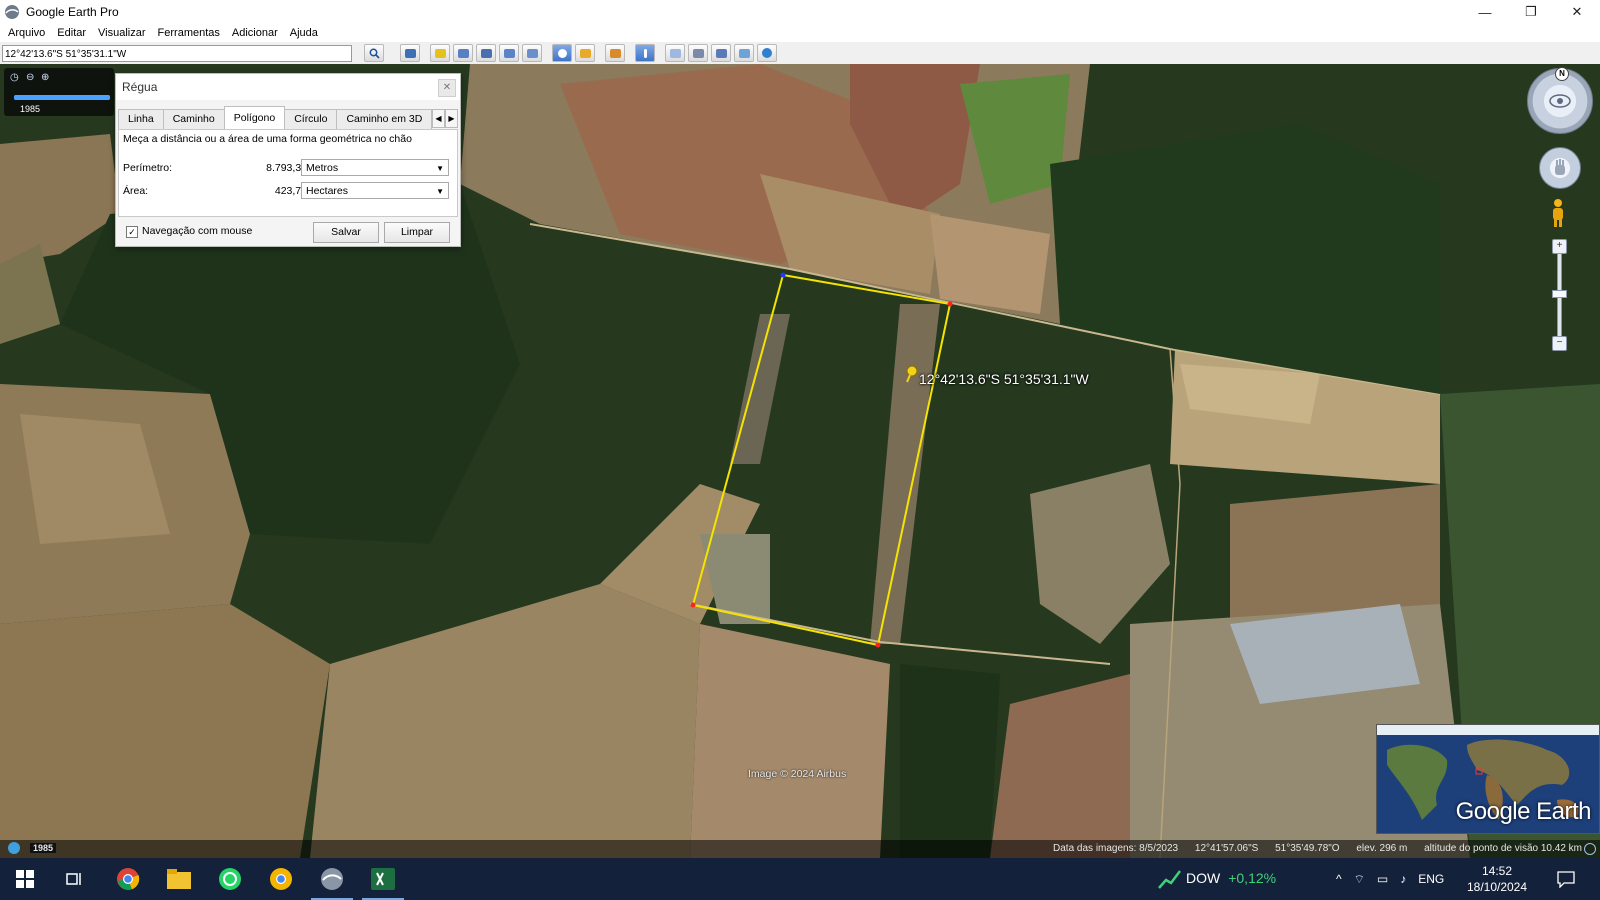  What do you see at coordinates (532, 53) in the screenshot?
I see `tour-icon` at bounding box center [532, 53].